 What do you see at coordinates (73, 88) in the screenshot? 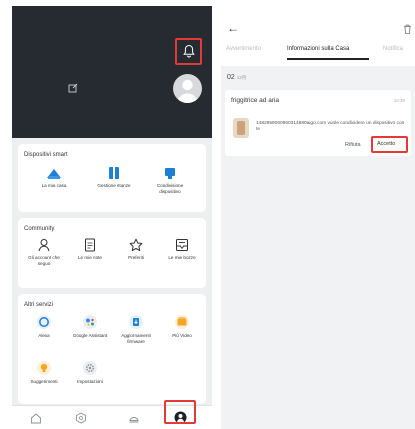
I see `edit-name-icon` at bounding box center [73, 88].